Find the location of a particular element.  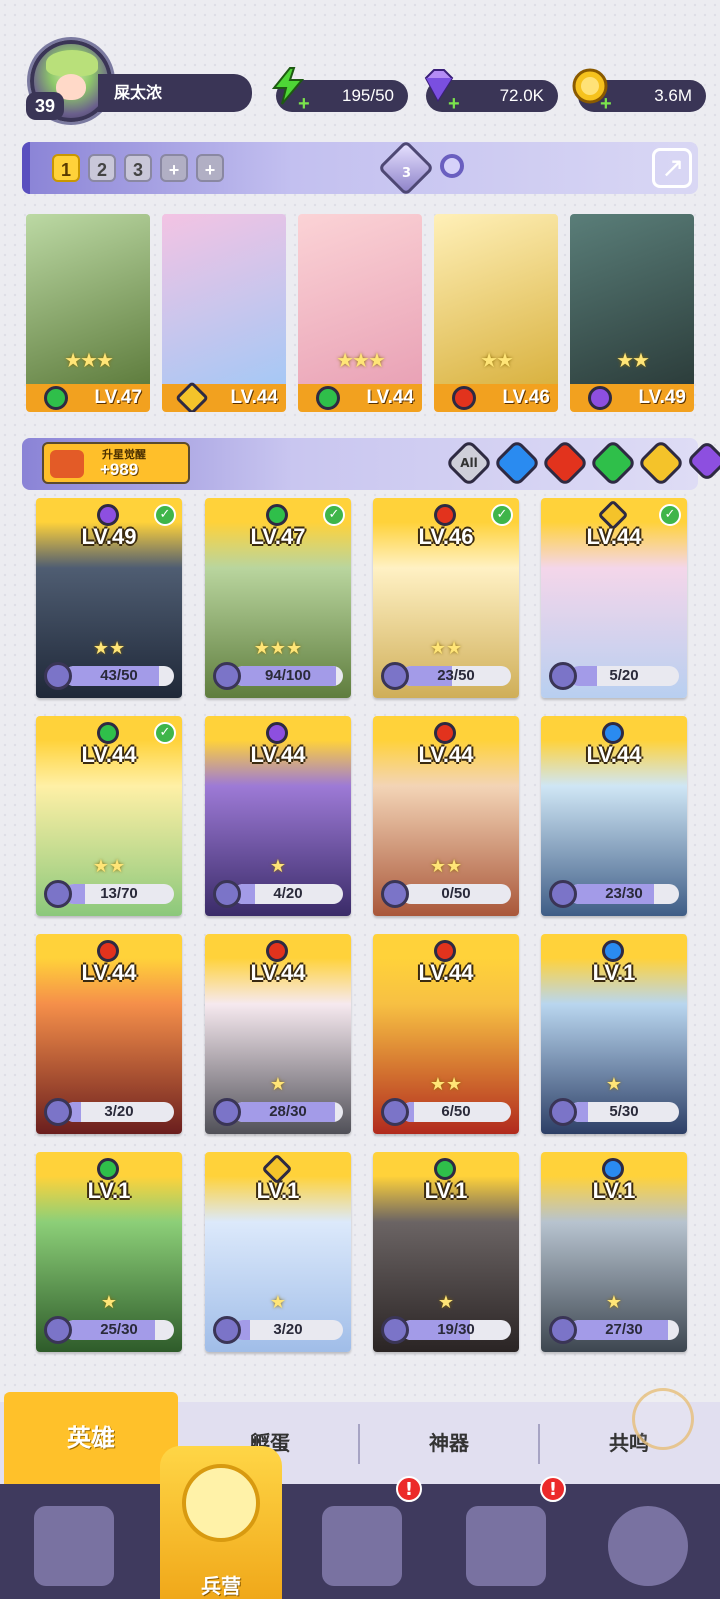

nav-shop-icon is located at coordinates (506, 1546).